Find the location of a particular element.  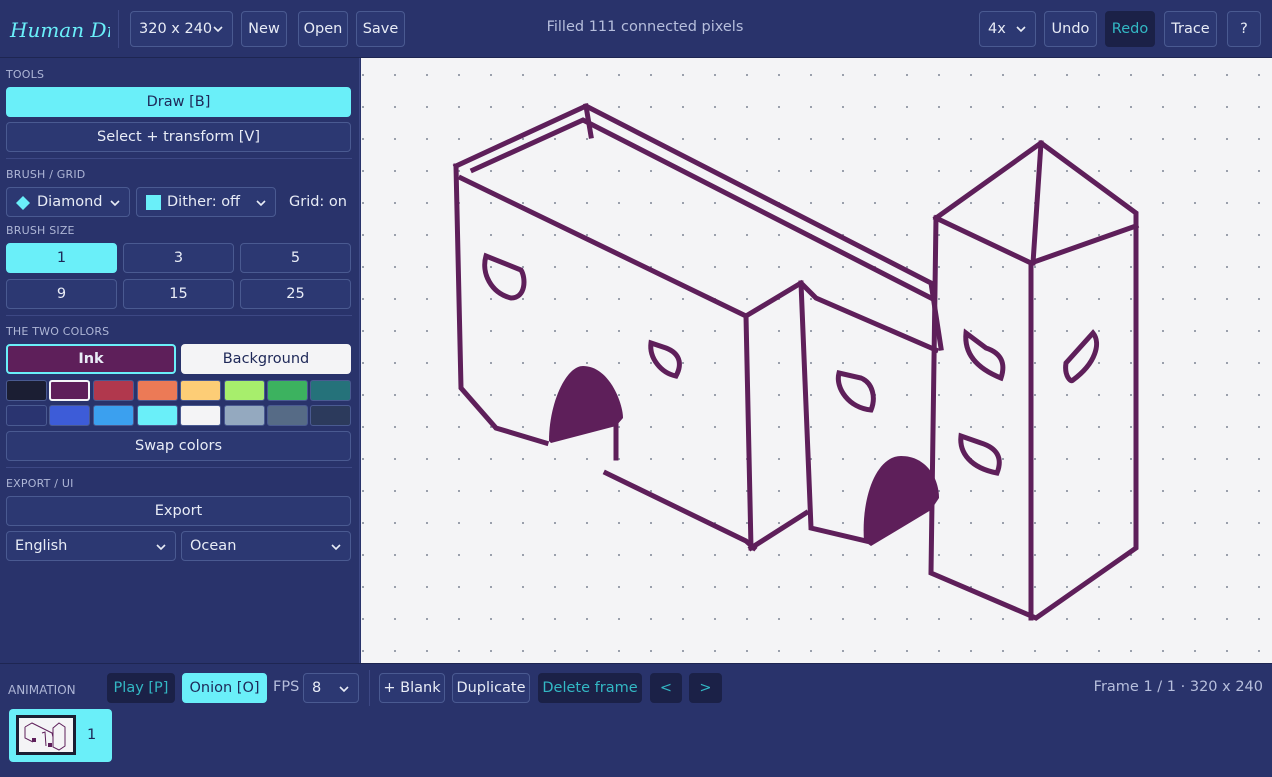

tool-select-transform: Select + transform [V] is located at coordinates (178, 137).